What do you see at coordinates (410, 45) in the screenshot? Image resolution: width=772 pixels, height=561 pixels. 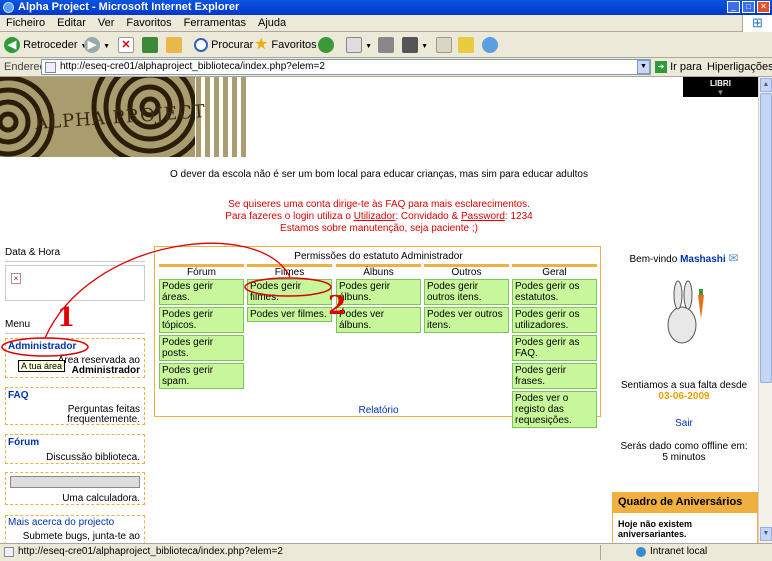 I see `edit-icon` at bounding box center [410, 45].